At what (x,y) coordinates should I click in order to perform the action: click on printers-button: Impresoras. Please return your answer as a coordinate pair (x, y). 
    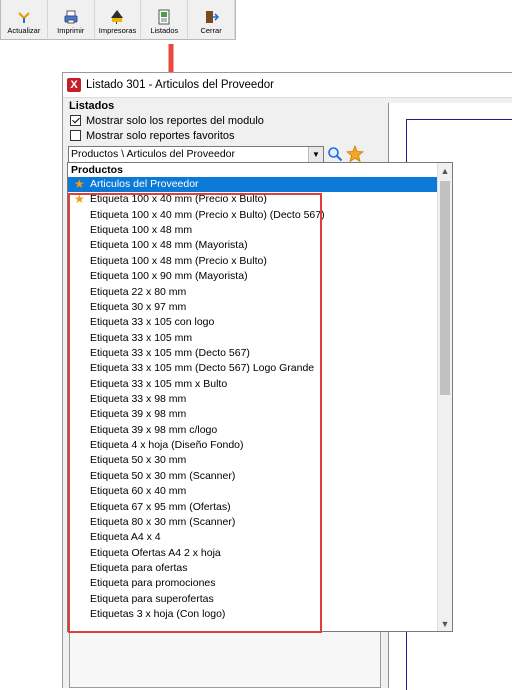
    Looking at the image, I should click on (118, 19).